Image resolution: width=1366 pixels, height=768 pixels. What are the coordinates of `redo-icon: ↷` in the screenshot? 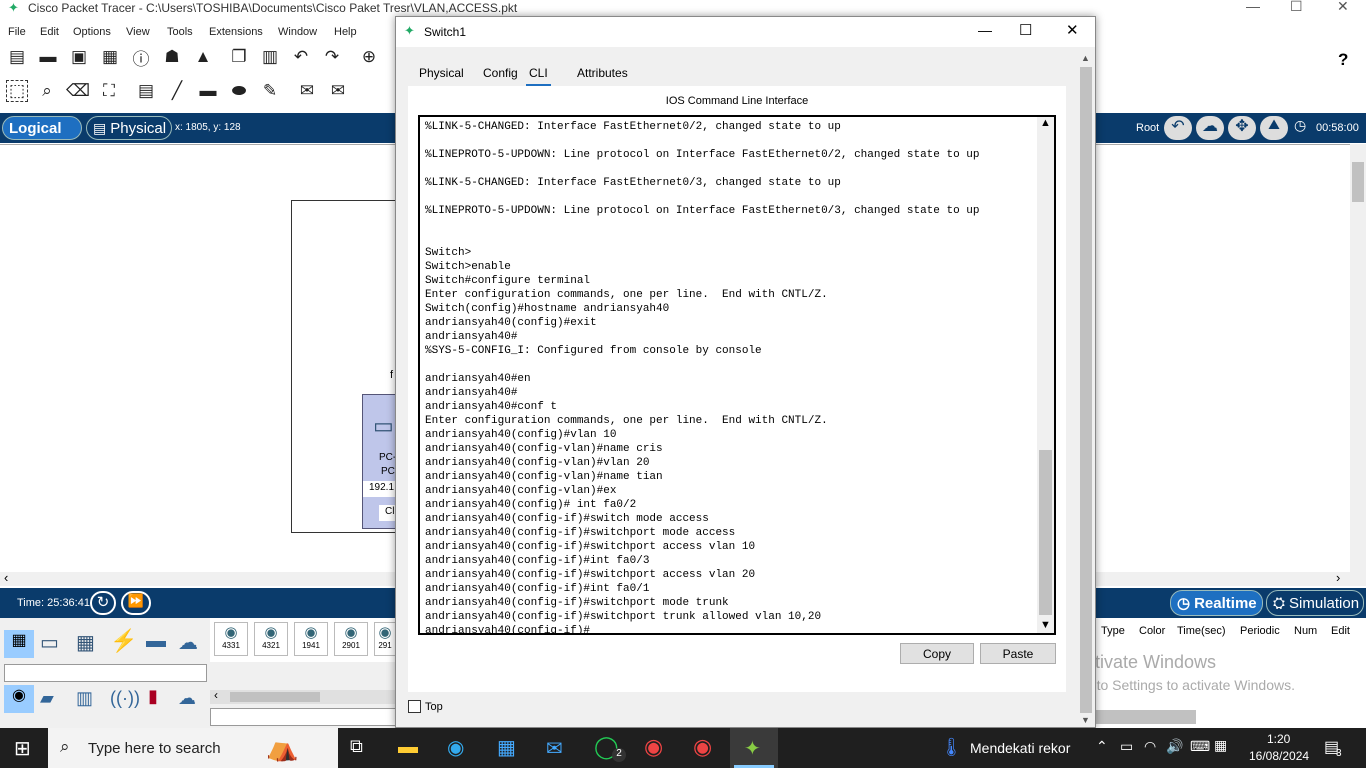 It's located at (332, 57).